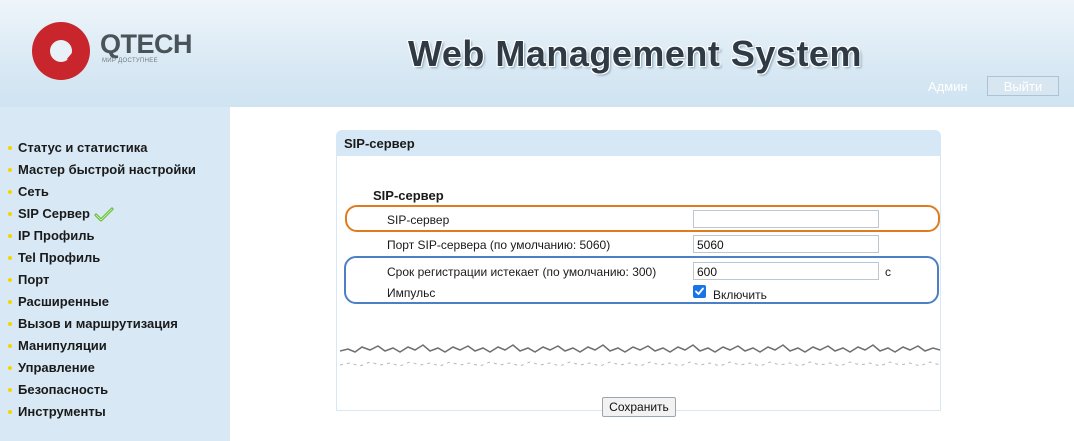 The height and width of the screenshot is (441, 1074). I want to click on sidebar-item-management: Управление, so click(102, 368).